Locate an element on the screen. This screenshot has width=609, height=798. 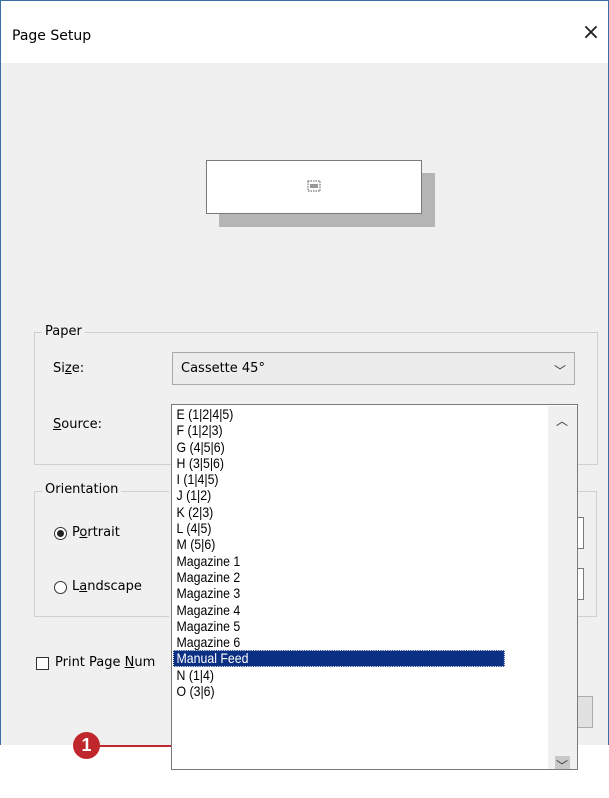
list-scrollbar: ︿ ﹀ is located at coordinates (562, 587).